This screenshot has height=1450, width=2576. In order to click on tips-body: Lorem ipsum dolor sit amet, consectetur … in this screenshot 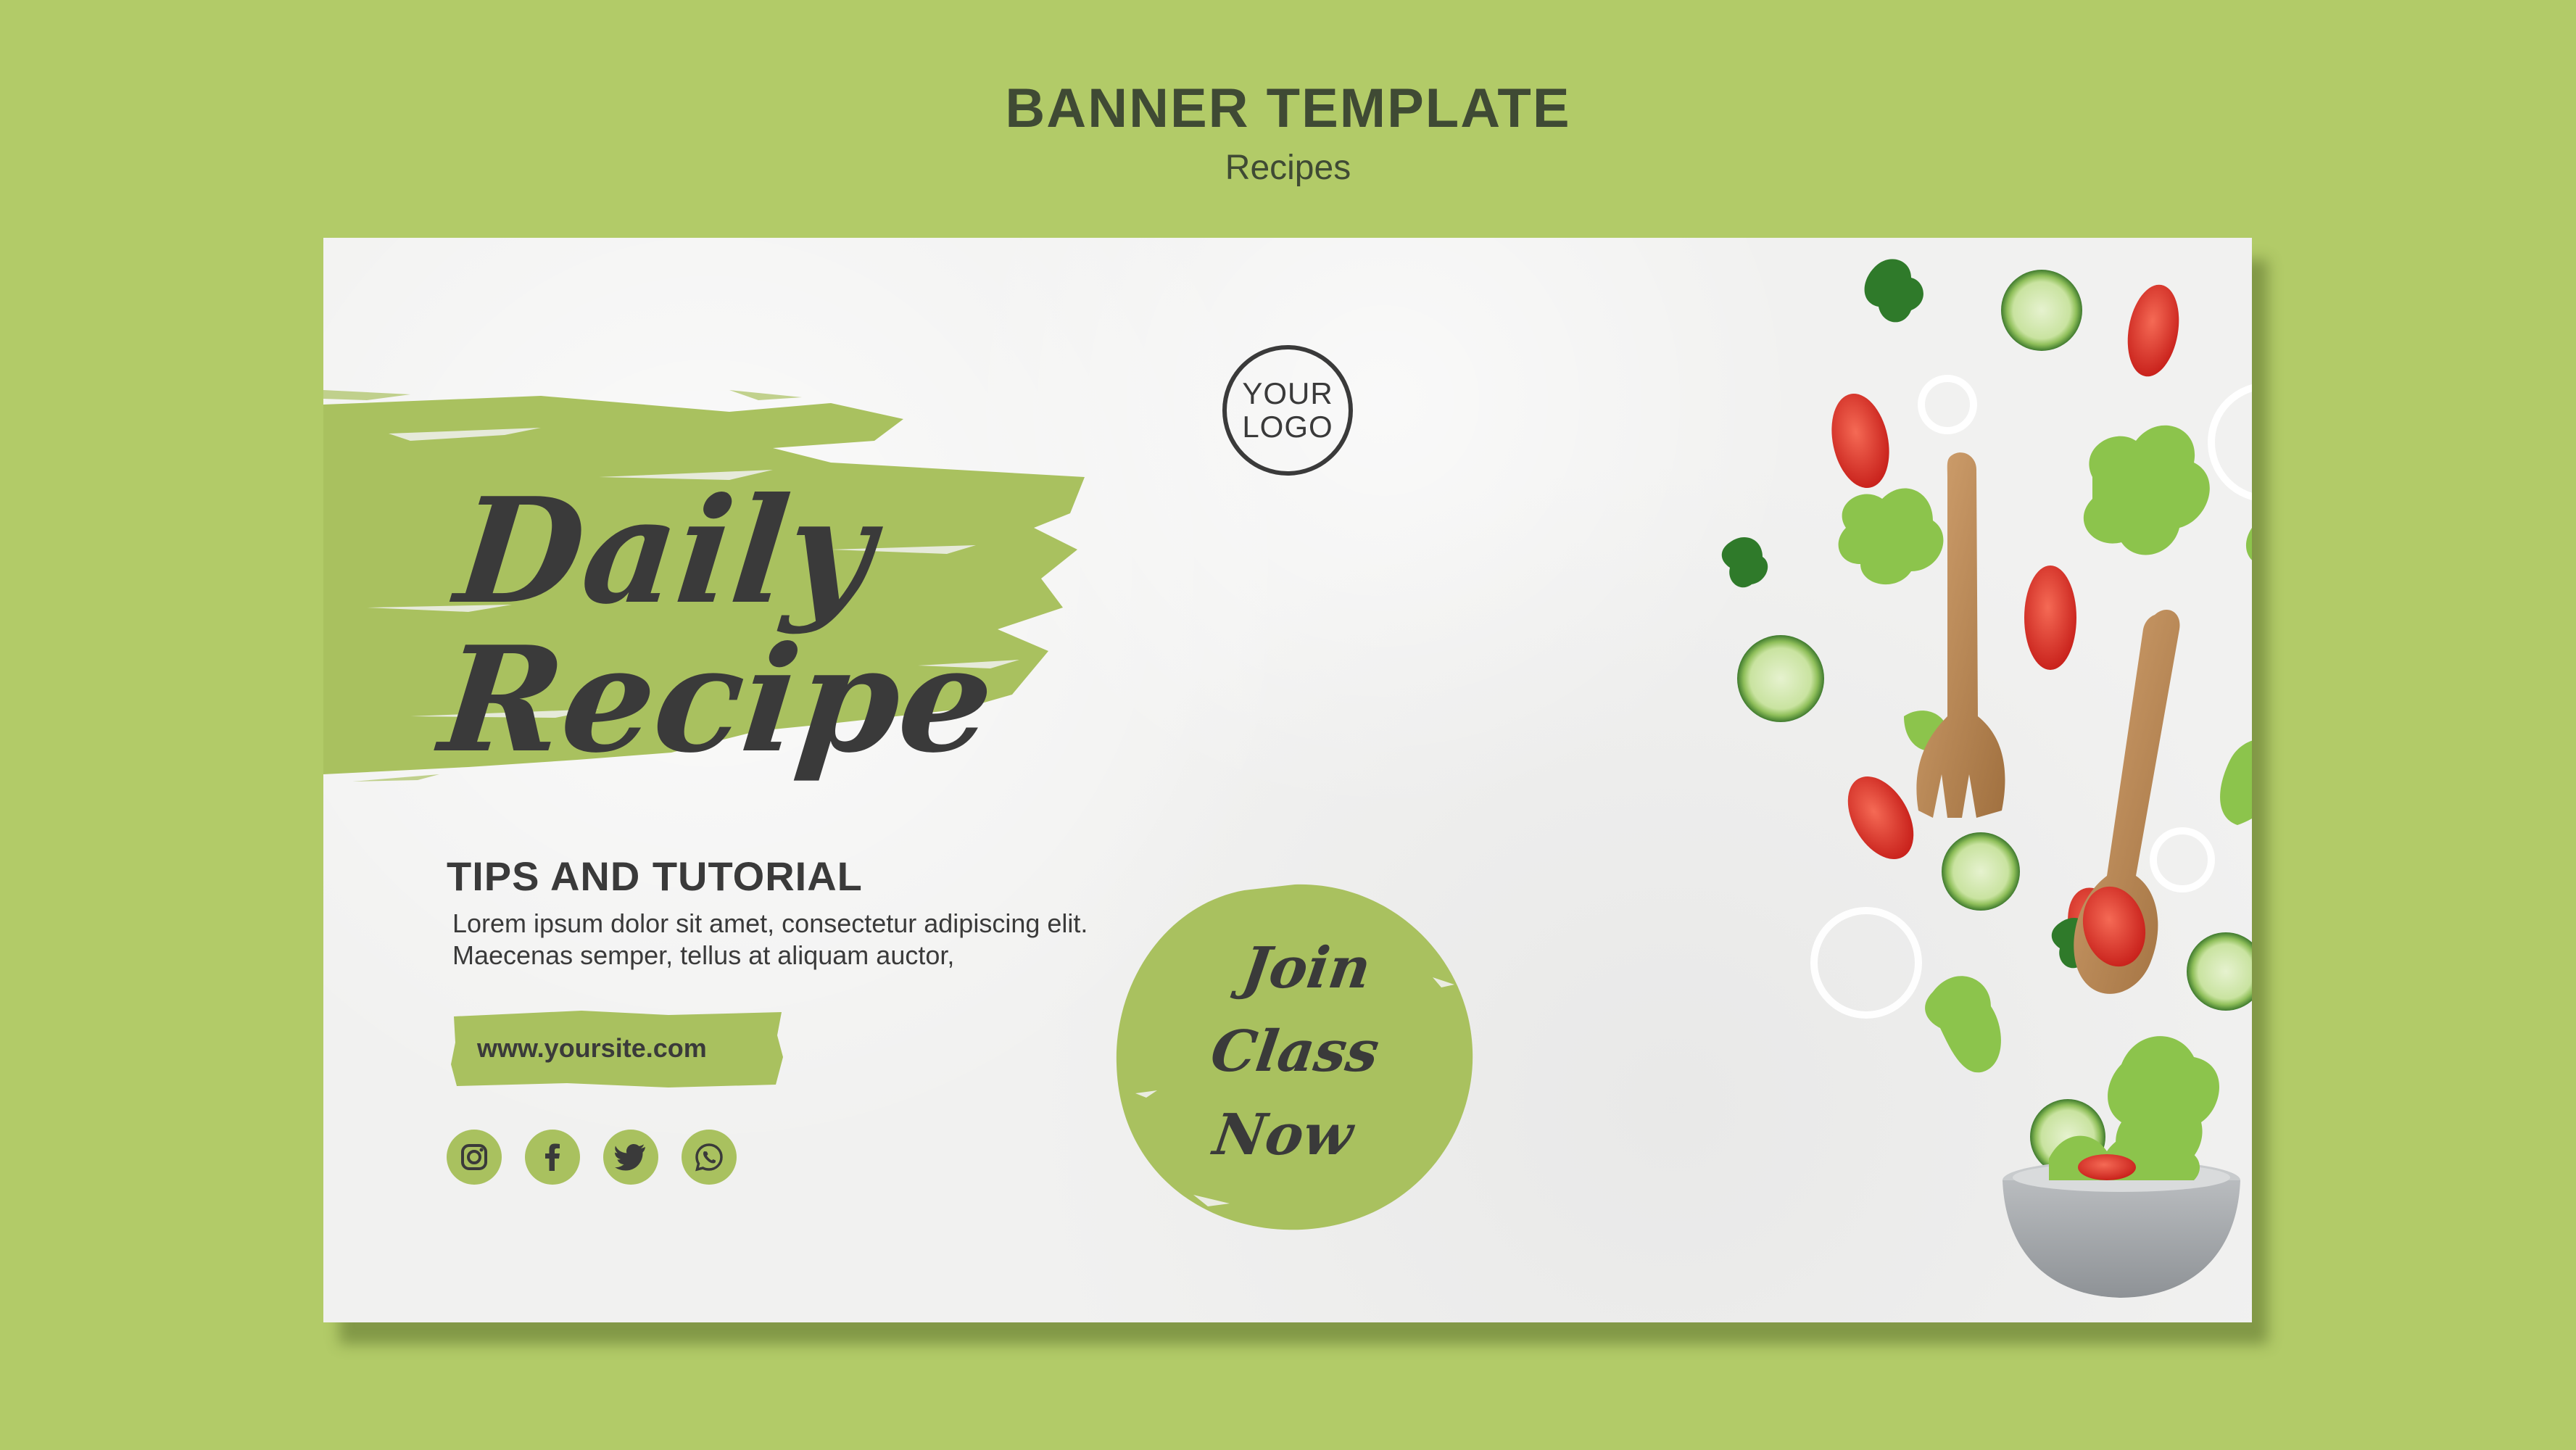, I will do `click(770, 939)`.